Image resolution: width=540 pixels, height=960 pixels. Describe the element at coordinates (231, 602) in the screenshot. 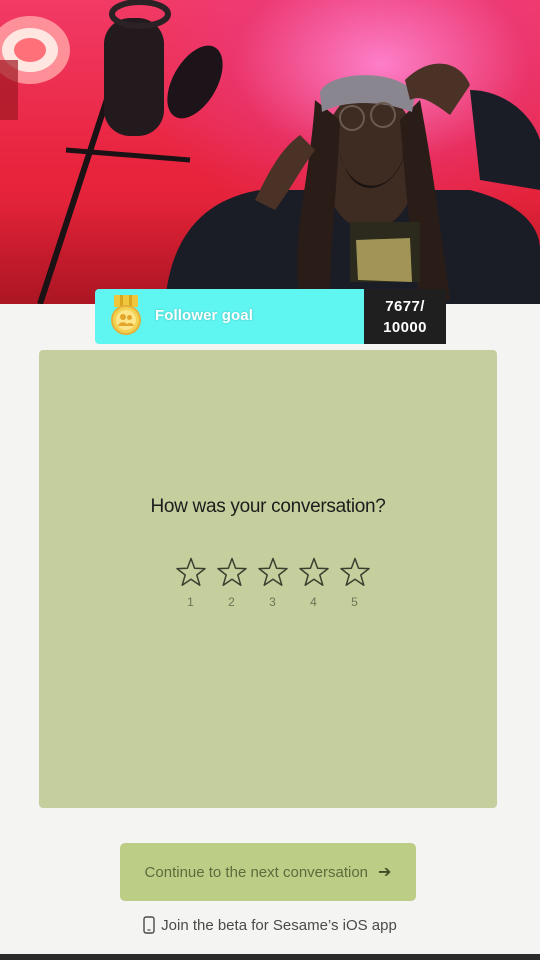

I see `star-number: 2` at that location.